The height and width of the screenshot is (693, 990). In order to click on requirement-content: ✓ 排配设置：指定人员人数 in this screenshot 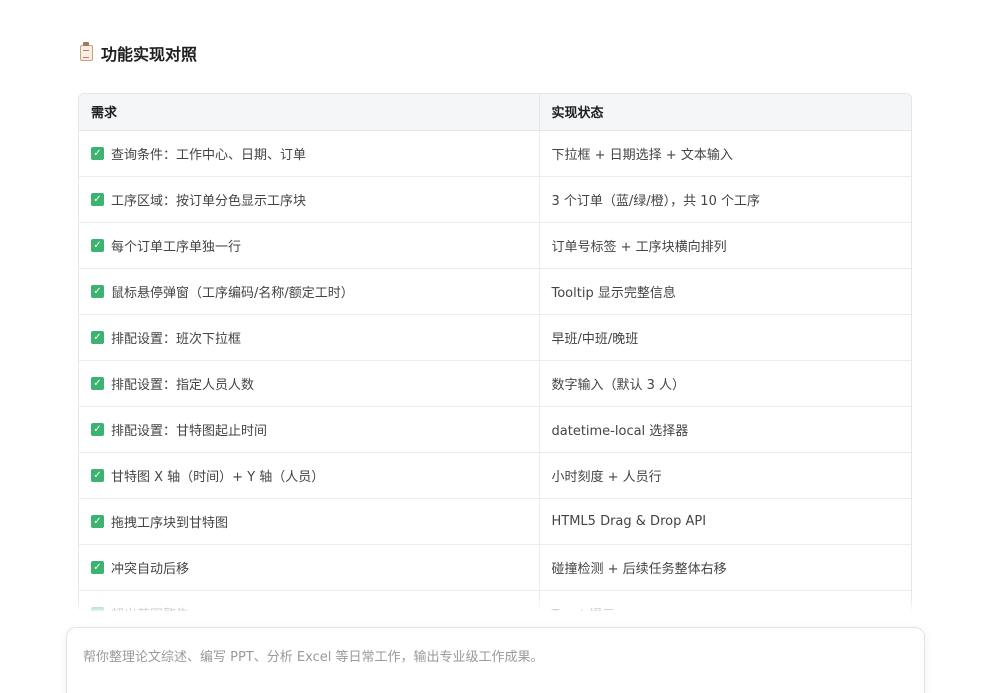, I will do `click(309, 383)`.